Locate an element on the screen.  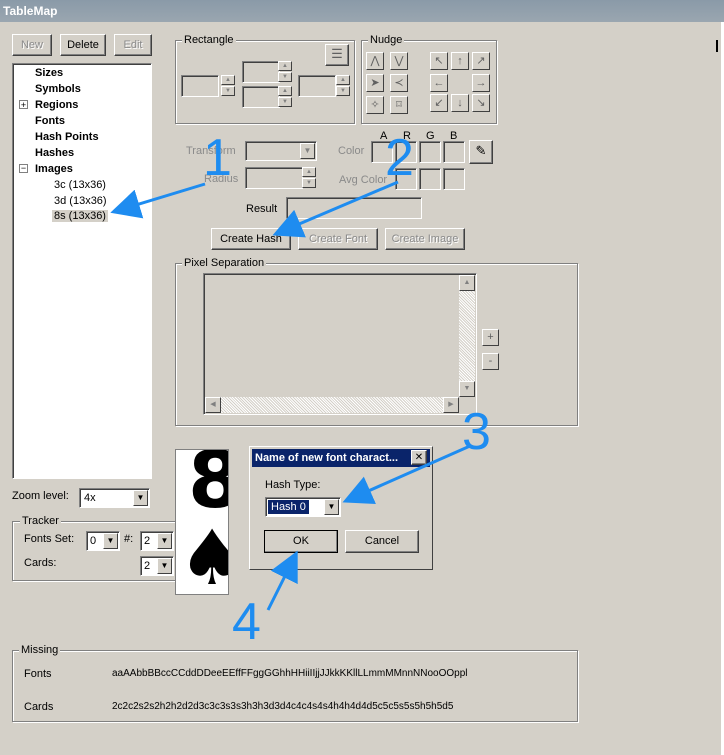
annotation-3: 3 is located at coordinates (476, 432).